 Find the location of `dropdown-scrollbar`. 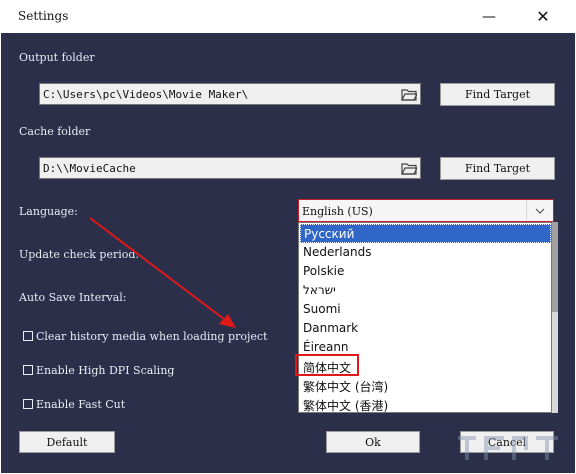

dropdown-scrollbar is located at coordinates (555, 317).